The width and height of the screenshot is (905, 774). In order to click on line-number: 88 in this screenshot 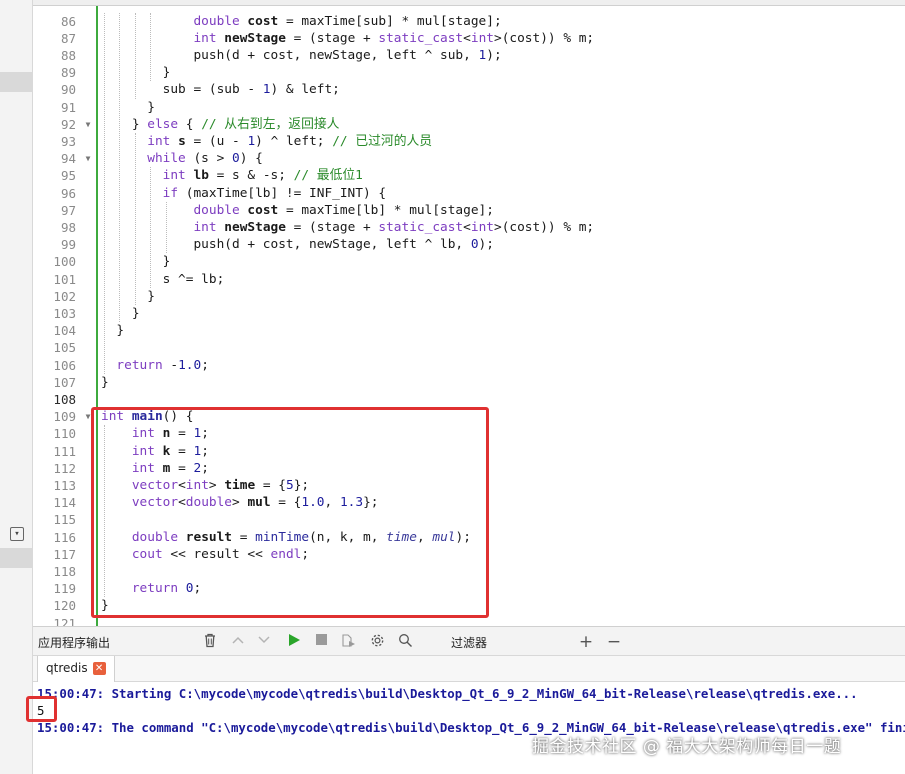, I will do `click(68, 55)`.